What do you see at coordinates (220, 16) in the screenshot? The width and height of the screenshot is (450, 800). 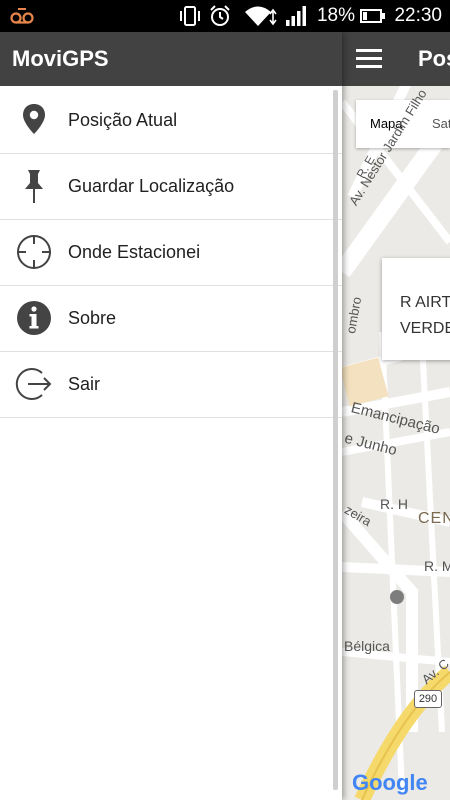 I see `alarm-icon` at bounding box center [220, 16].